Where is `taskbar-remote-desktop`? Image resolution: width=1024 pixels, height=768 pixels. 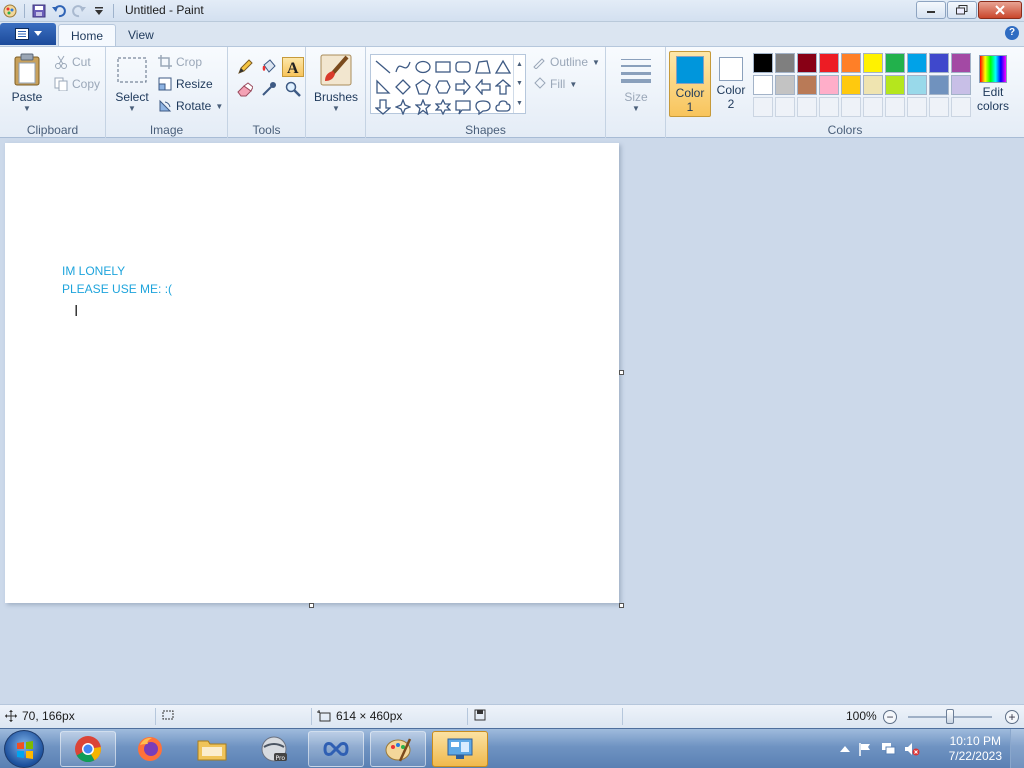
taskbar-remote-desktop is located at coordinates (460, 749).